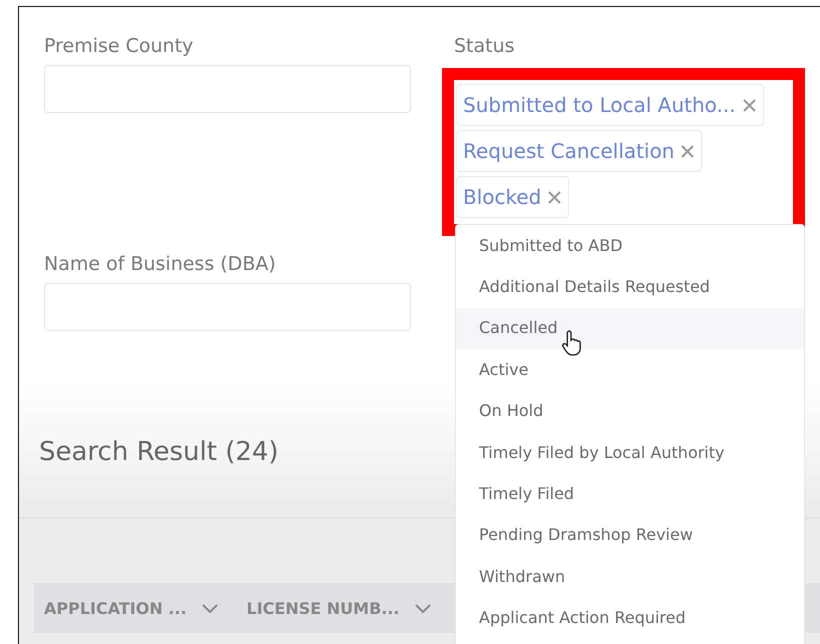  Describe the element at coordinates (630, 329) in the screenshot. I see `dropdown-option: Cancelled` at that location.